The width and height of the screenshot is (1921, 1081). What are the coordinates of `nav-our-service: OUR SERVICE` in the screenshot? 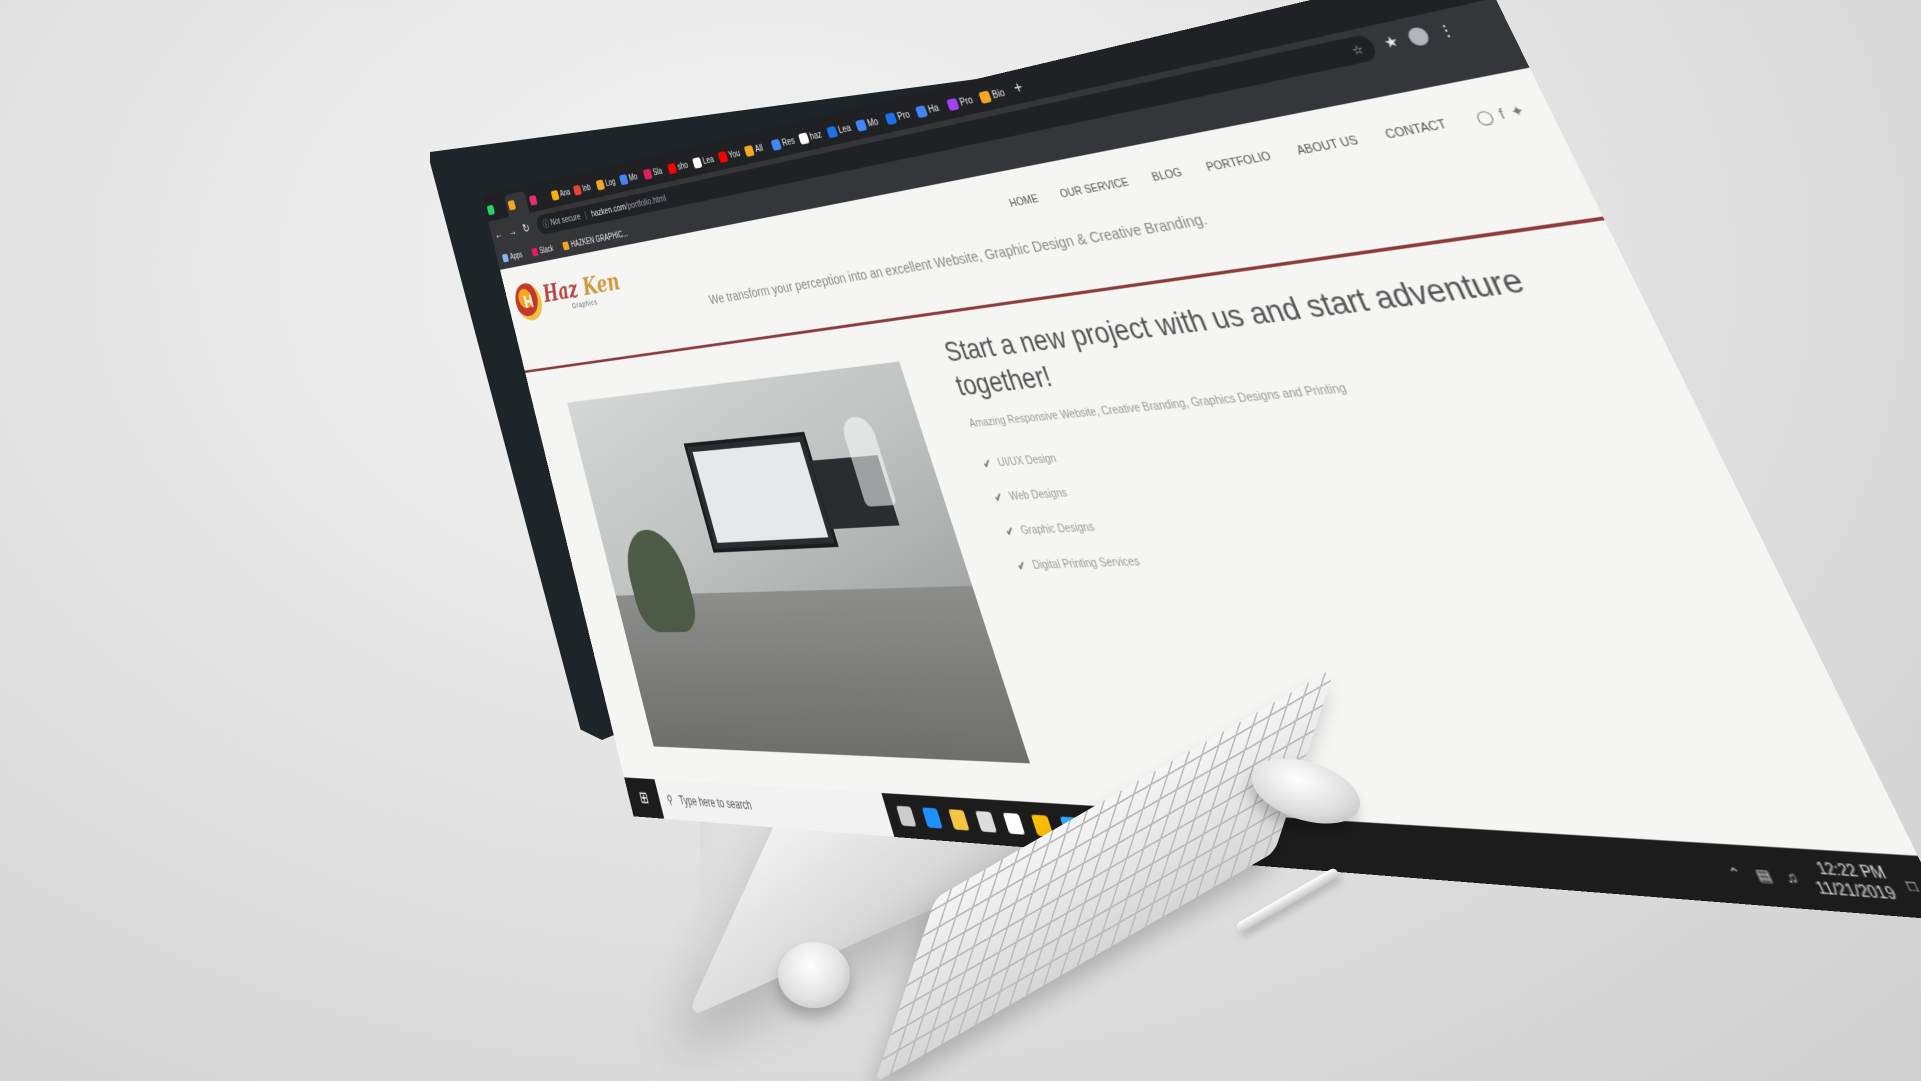 It's located at (1094, 188).